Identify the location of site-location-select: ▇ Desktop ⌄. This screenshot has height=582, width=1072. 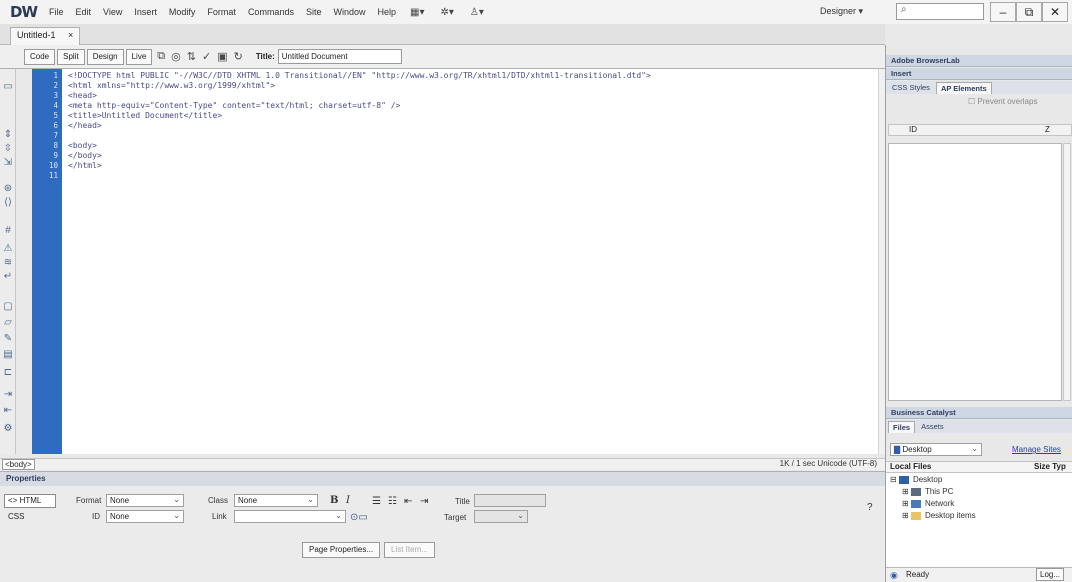
(936, 449).